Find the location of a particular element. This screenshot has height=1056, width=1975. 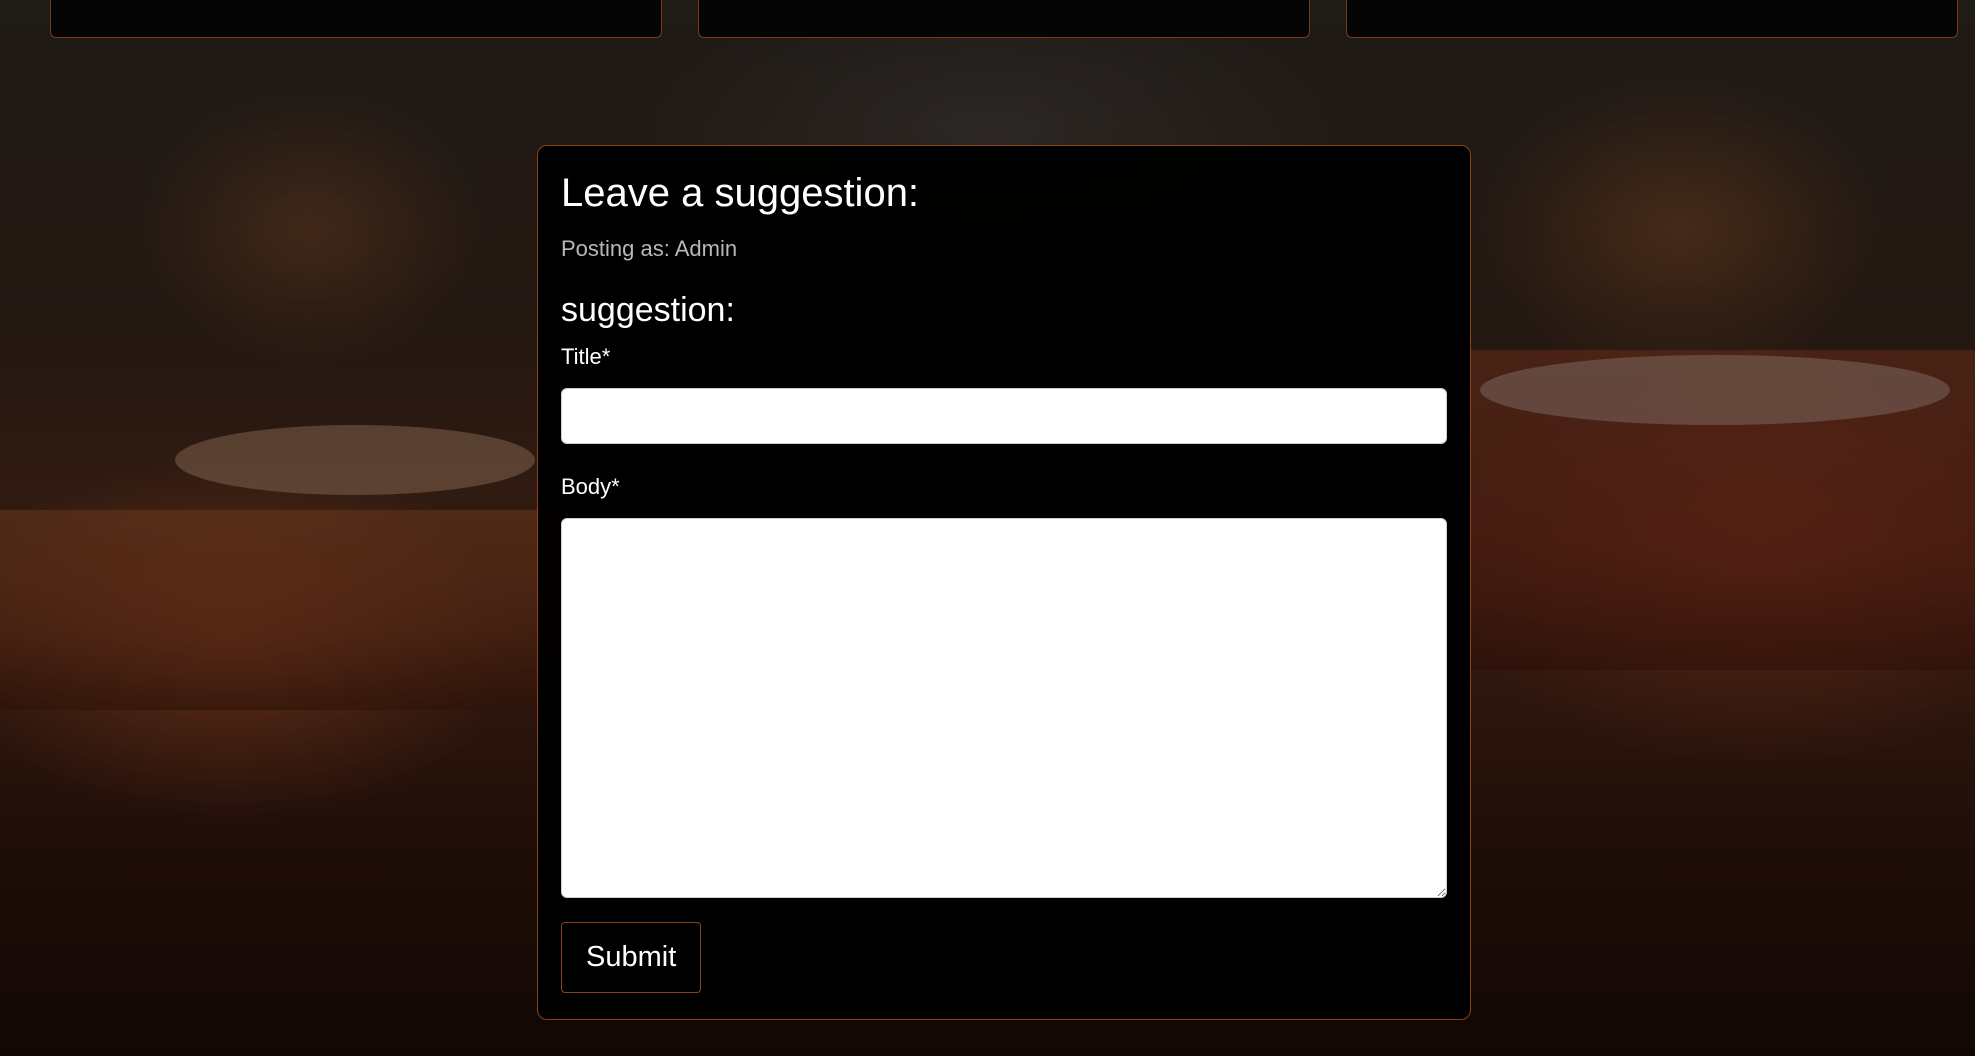

posting-as-text: Posting as: Admin is located at coordinates (649, 248).